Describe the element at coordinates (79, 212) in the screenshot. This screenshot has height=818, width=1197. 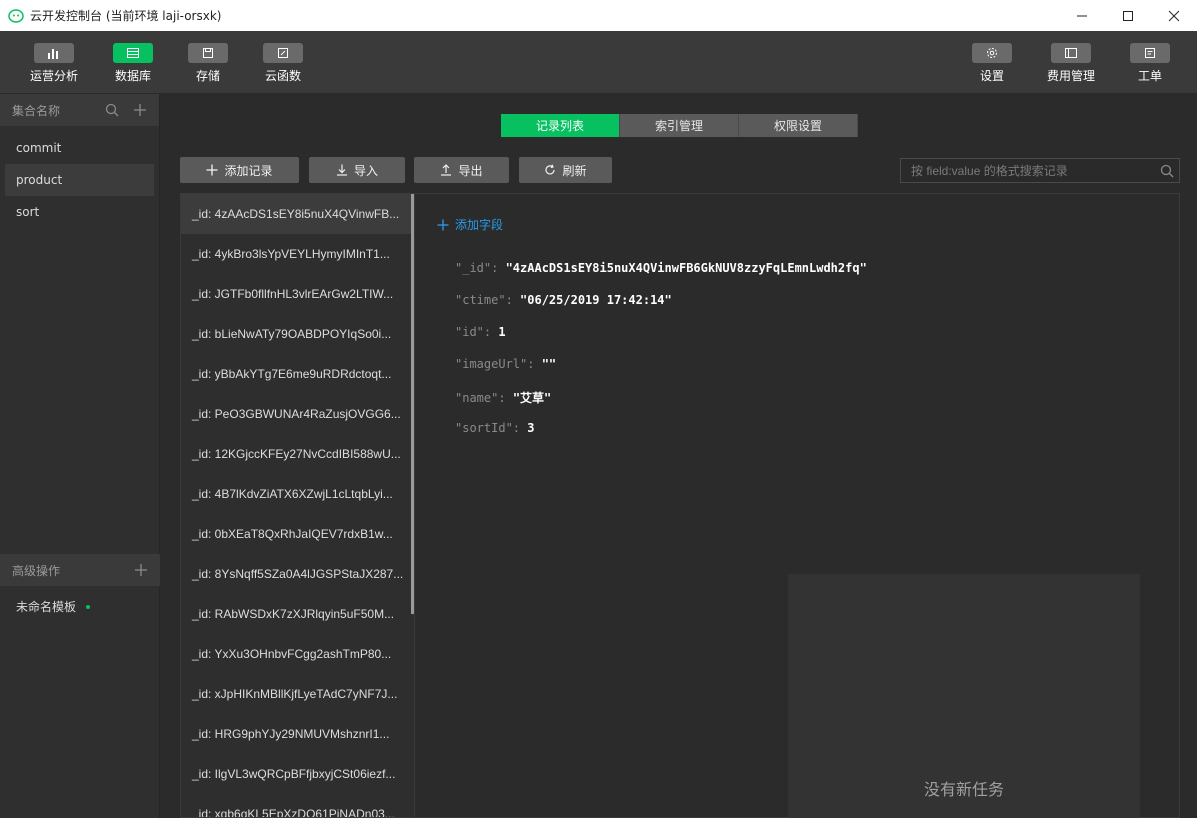
I see `collection-item-sort: sort` at that location.